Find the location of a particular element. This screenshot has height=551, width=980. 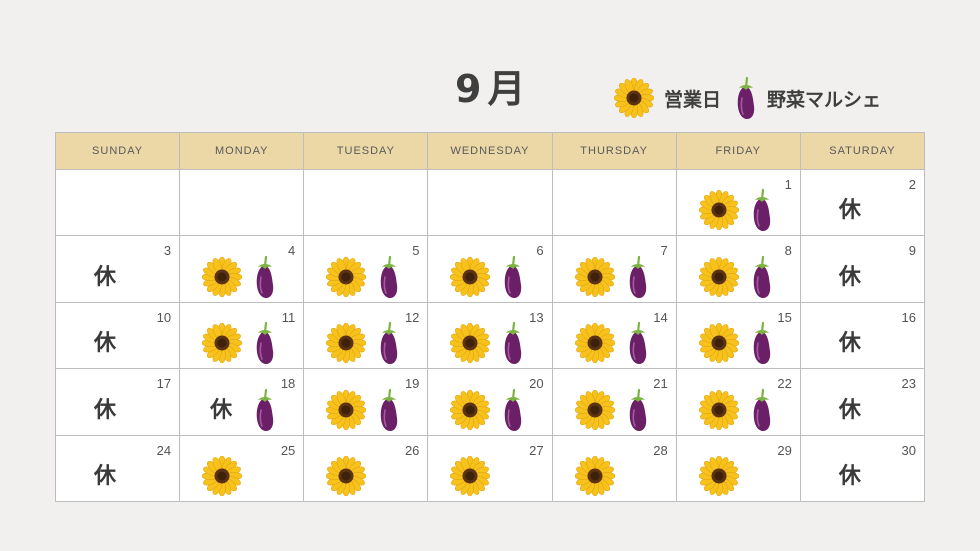

day-cell-23: 23 休 is located at coordinates (862, 402).